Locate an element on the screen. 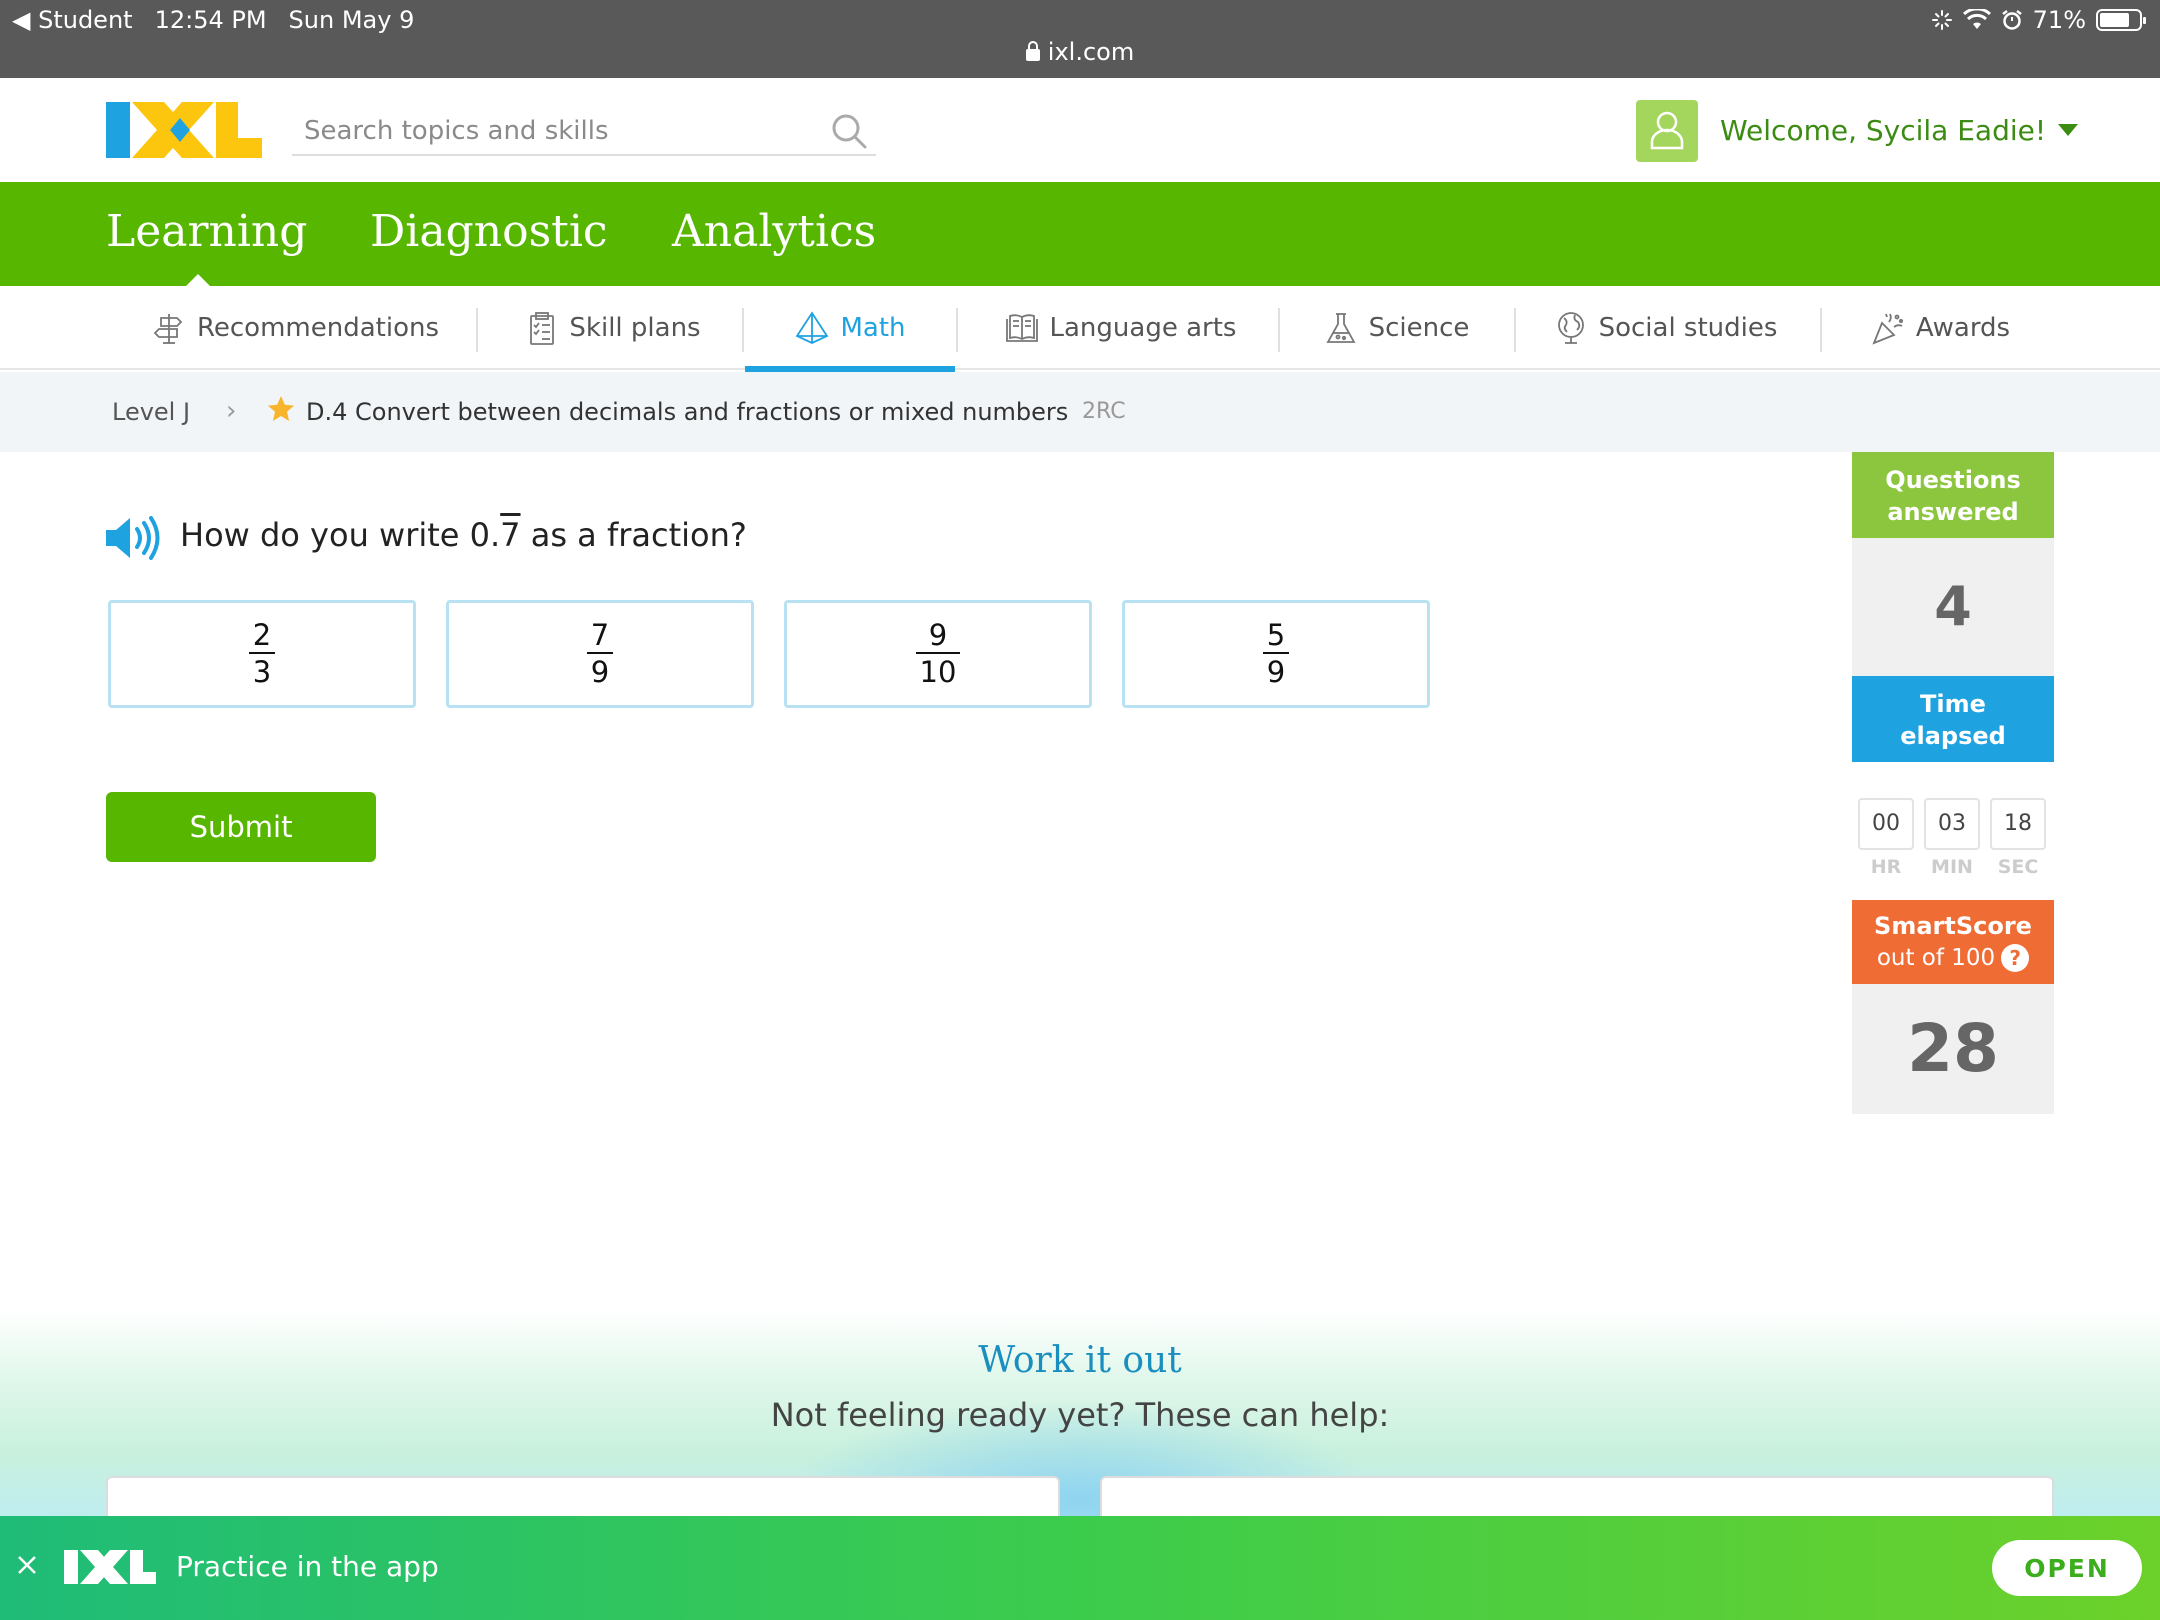  status-left: ◀ Student 12:54 PM Sun May 9 is located at coordinates (213, 20).